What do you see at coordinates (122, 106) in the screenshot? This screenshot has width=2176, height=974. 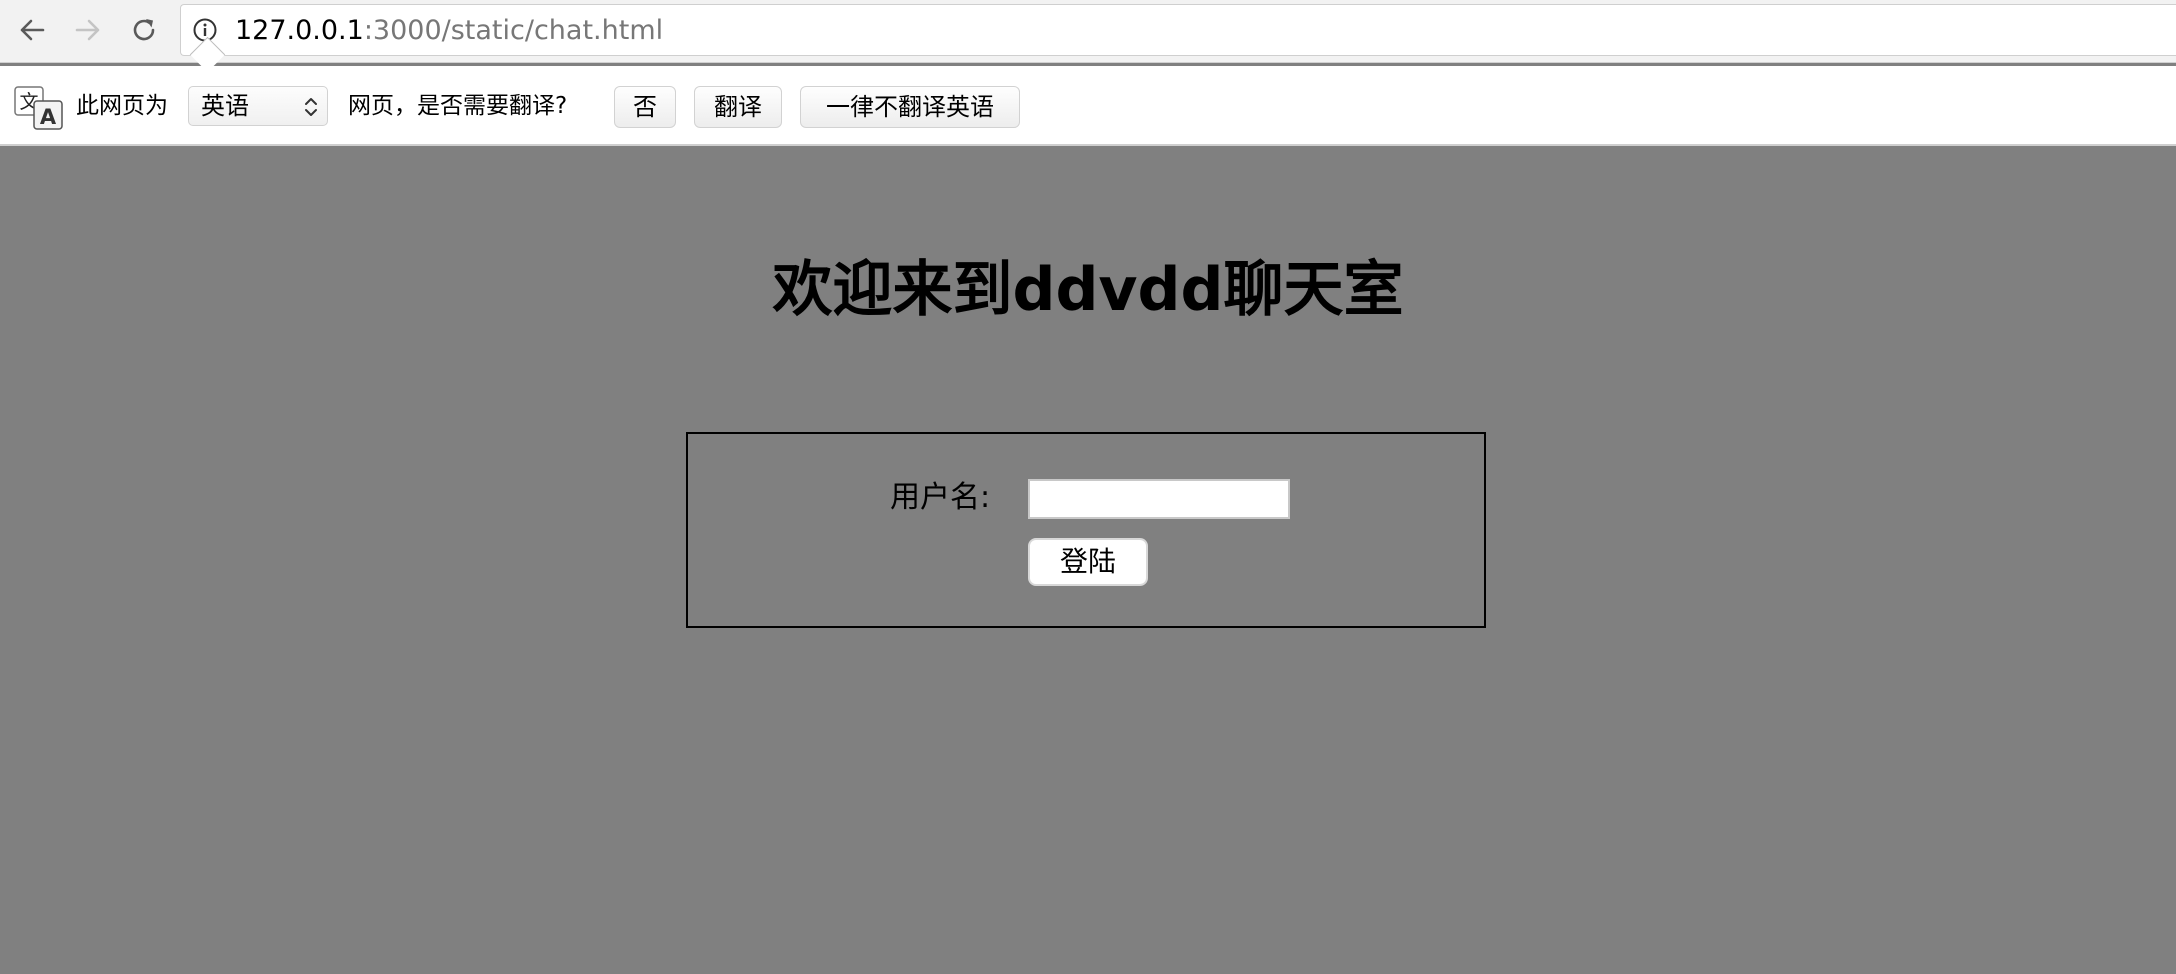 I see `translate-prefix-text: 此网页为` at bounding box center [122, 106].